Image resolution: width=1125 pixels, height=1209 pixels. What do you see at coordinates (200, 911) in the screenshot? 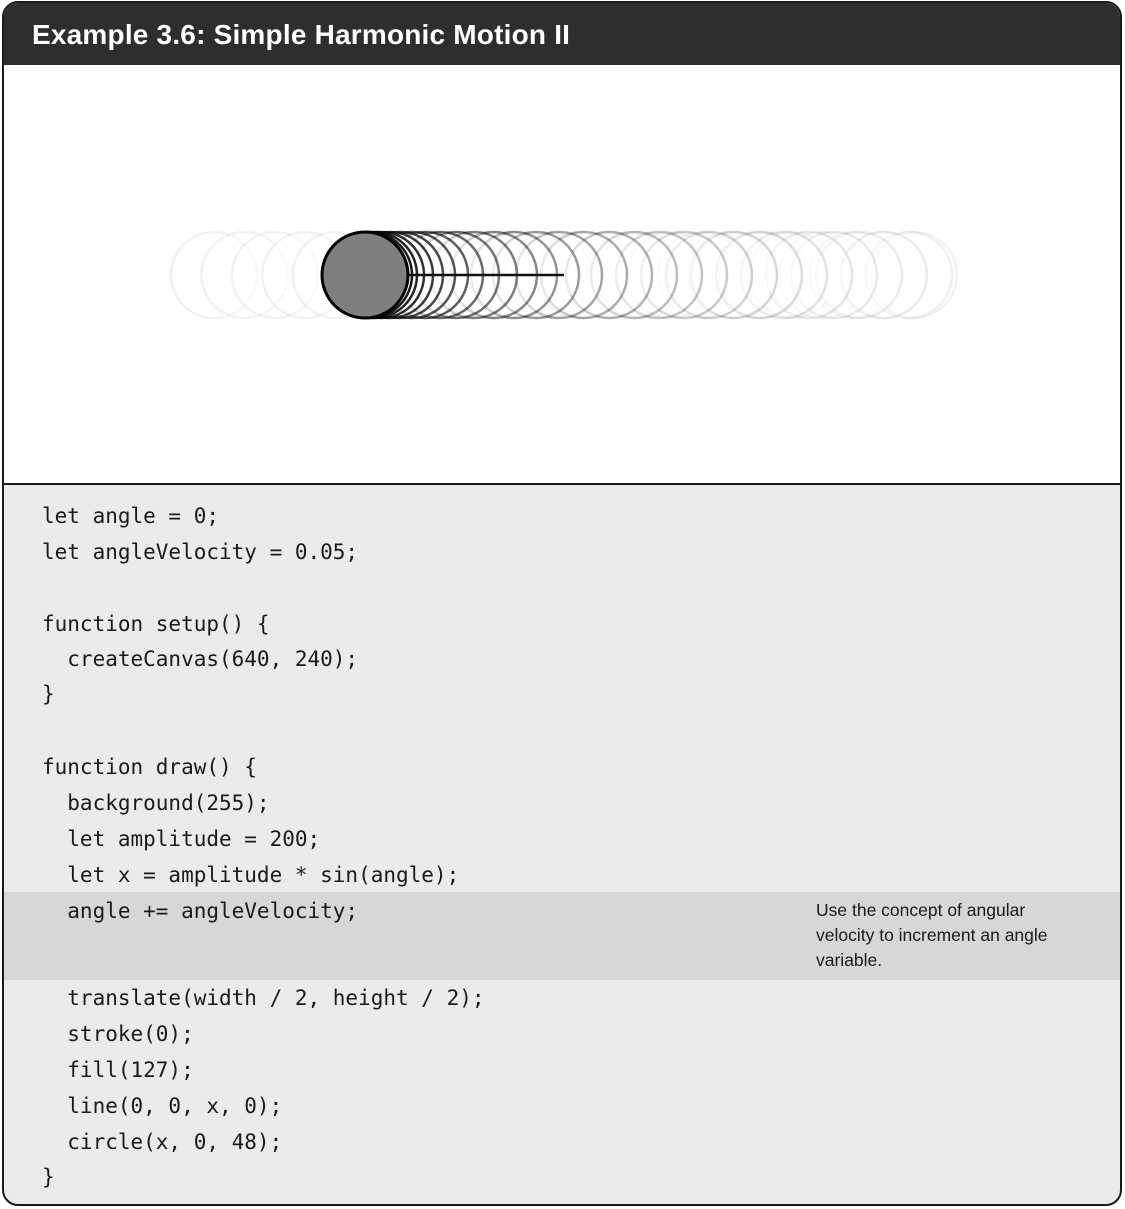
I see `code-line-12: angle += angleVelocity;` at bounding box center [200, 911].